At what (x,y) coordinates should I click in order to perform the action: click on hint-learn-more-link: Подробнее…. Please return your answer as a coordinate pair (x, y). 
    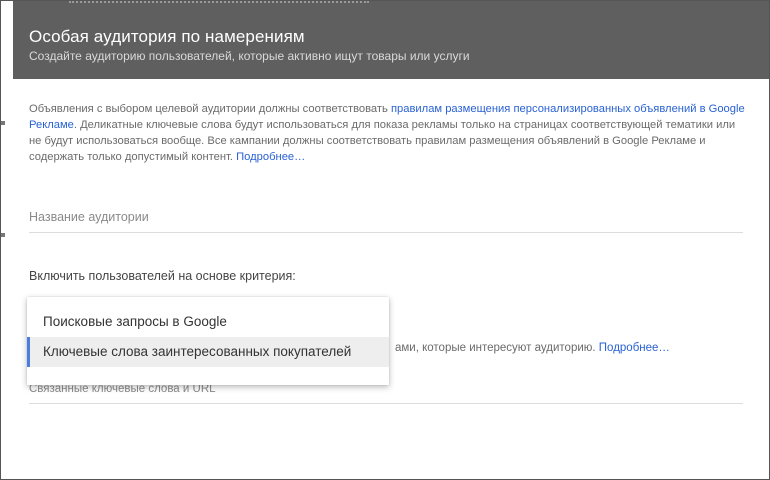
    Looking at the image, I should click on (634, 348).